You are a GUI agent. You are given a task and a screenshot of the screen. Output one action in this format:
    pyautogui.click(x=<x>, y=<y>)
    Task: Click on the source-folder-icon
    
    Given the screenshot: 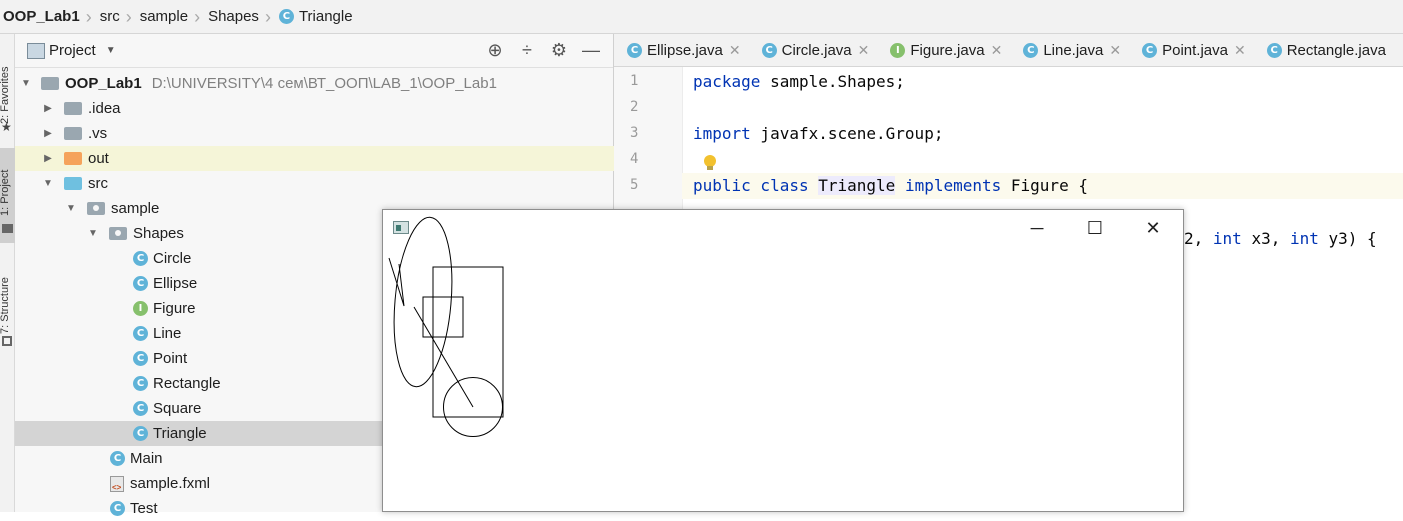 What is the action you would take?
    pyautogui.click(x=73, y=183)
    